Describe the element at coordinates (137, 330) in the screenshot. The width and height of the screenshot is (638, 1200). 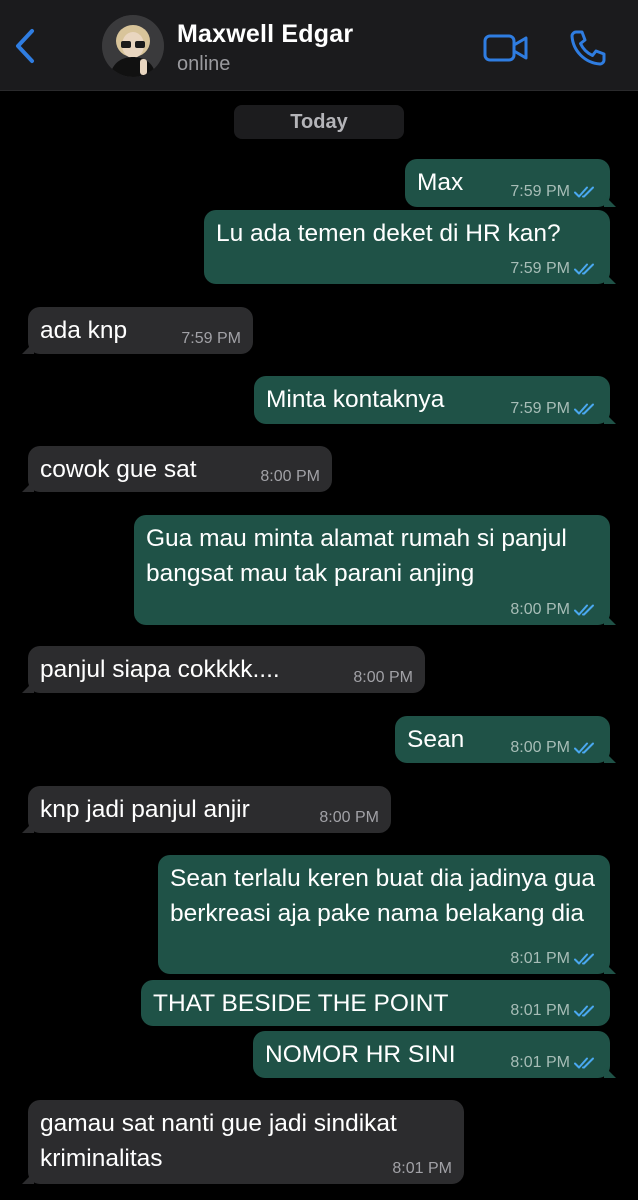
I see `incoming-message: ada knp 7:59 PM` at that location.